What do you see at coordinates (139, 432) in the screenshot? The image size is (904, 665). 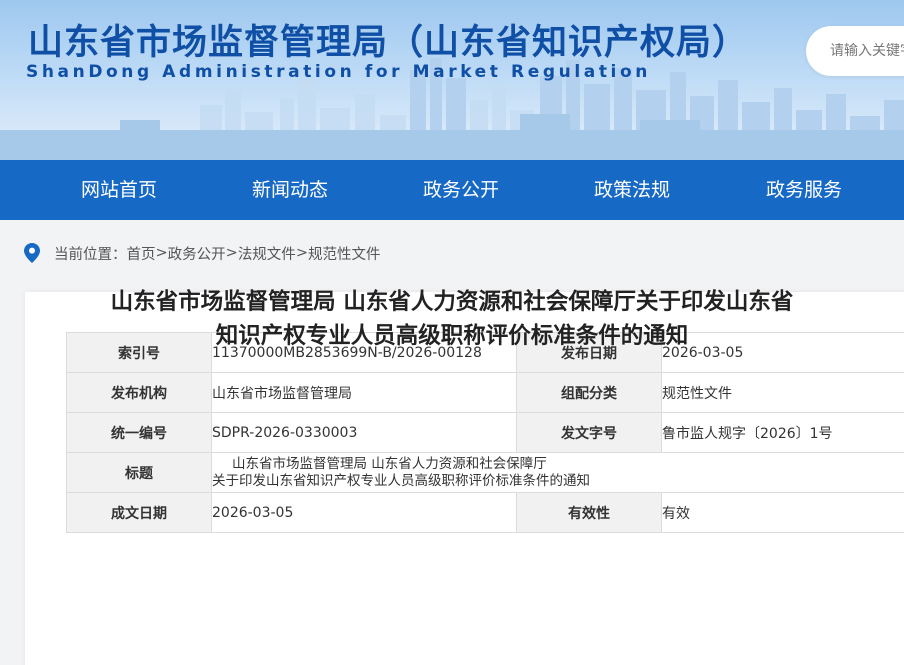 I see `meta-label-unified-number: 统一编号` at bounding box center [139, 432].